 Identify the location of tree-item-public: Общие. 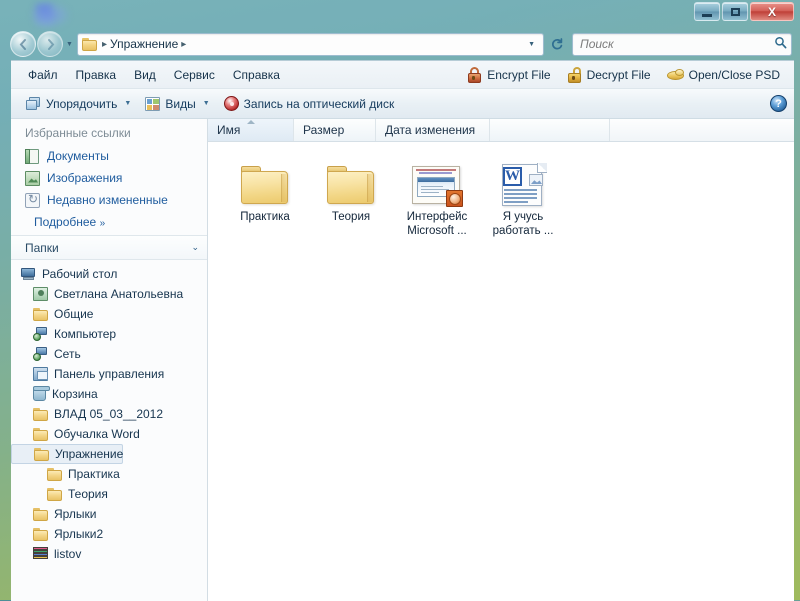
(109, 314).